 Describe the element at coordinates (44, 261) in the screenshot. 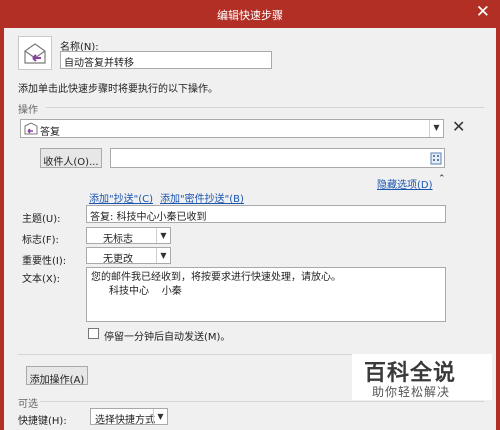

I see `importance-label: 重要性(I):` at that location.